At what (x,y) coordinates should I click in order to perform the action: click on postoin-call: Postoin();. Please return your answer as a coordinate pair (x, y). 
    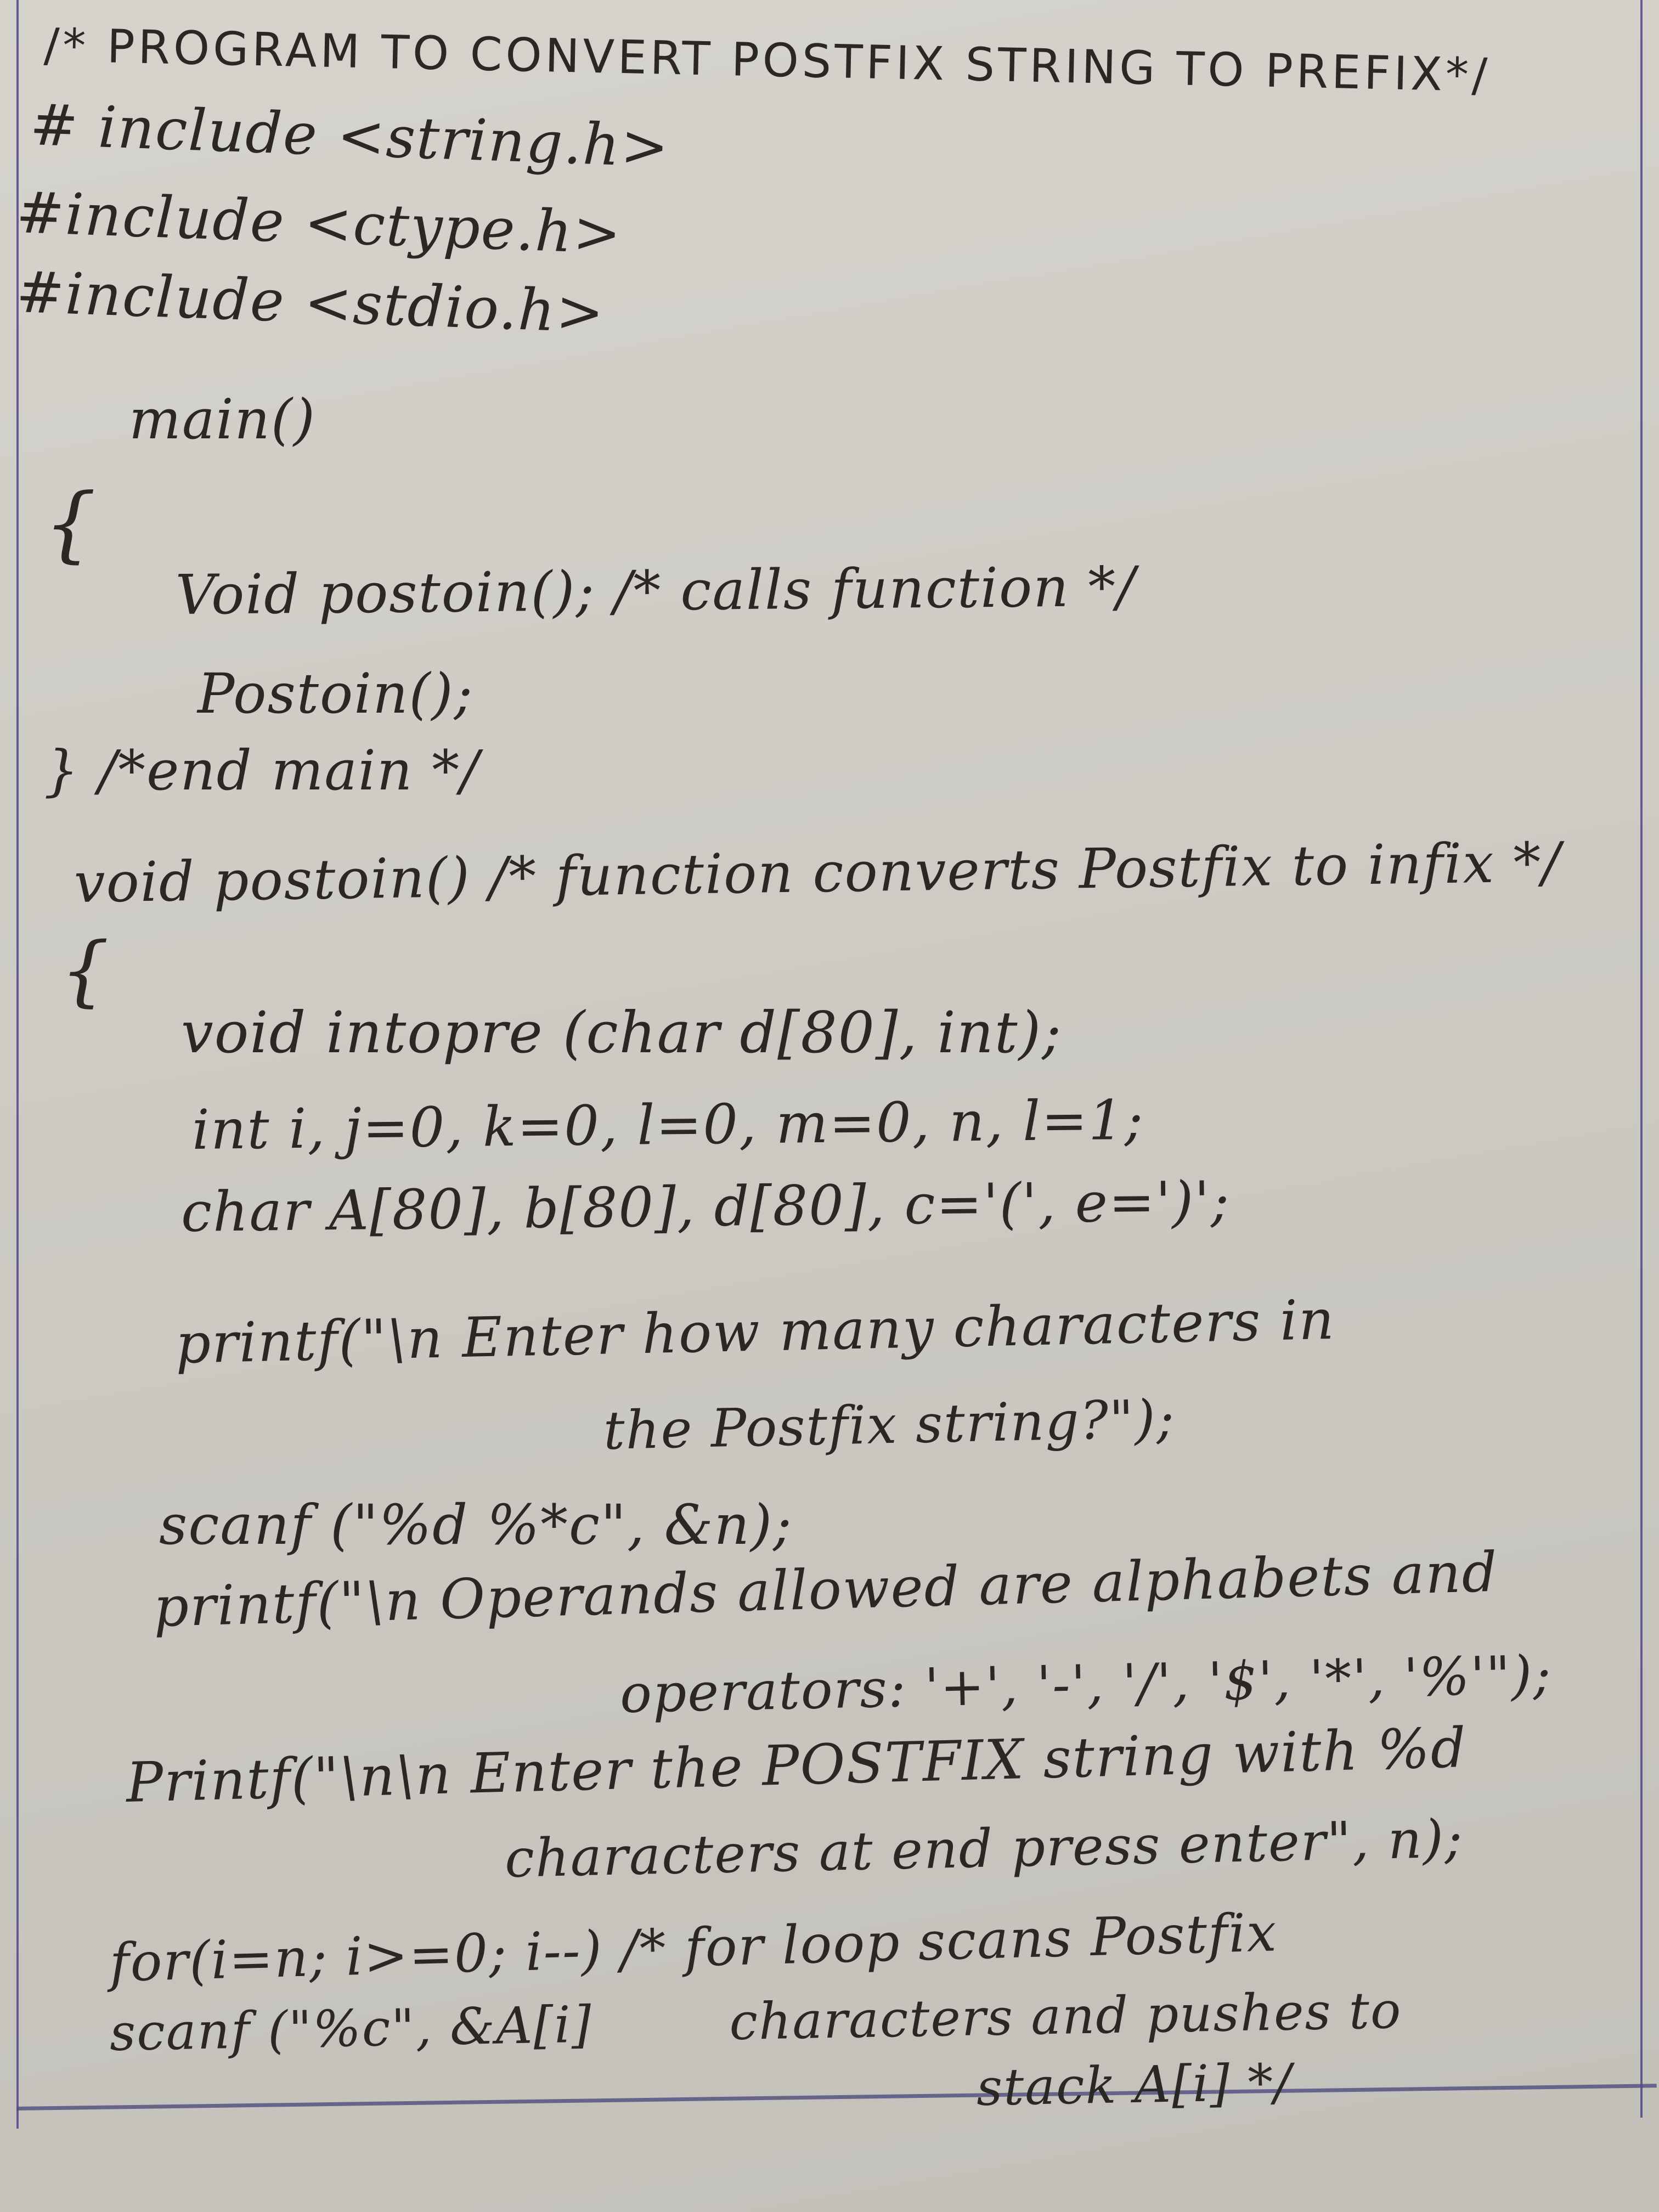
    Looking at the image, I should click on (336, 694).